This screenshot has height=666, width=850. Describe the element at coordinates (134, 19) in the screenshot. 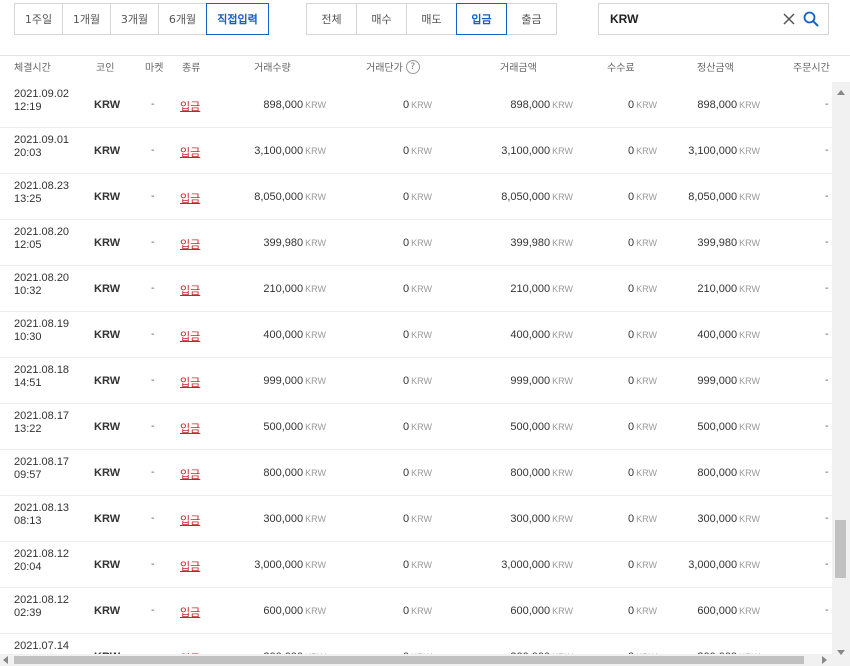

I see `period-3month-button: 3개월` at that location.